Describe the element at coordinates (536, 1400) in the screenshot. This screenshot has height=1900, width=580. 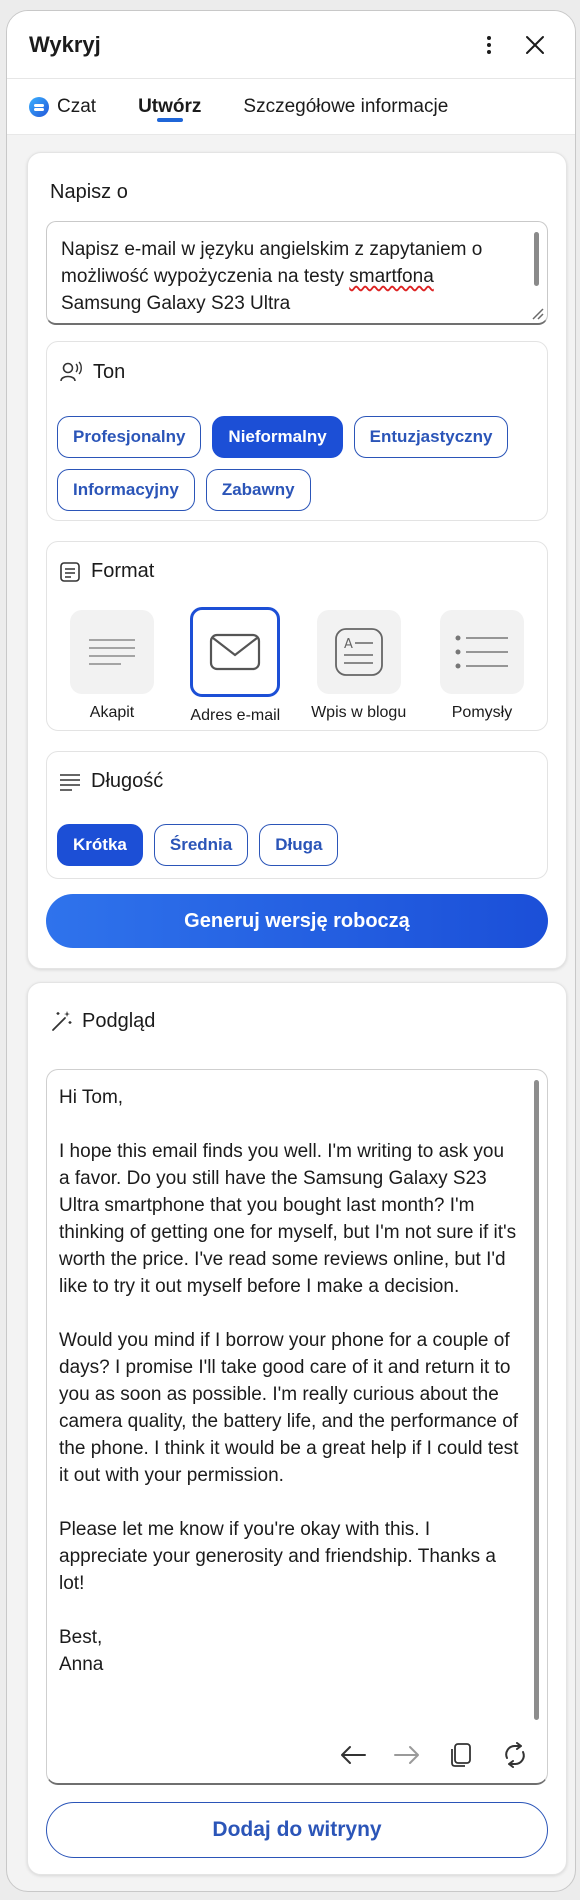
I see `preview-scrollbar` at that location.